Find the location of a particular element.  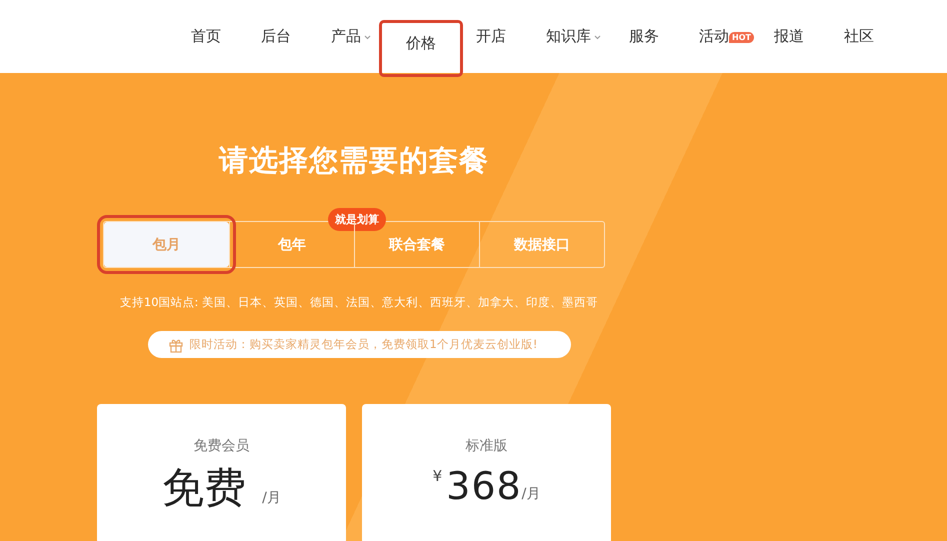

currency-symbol: ¥ is located at coordinates (437, 476).